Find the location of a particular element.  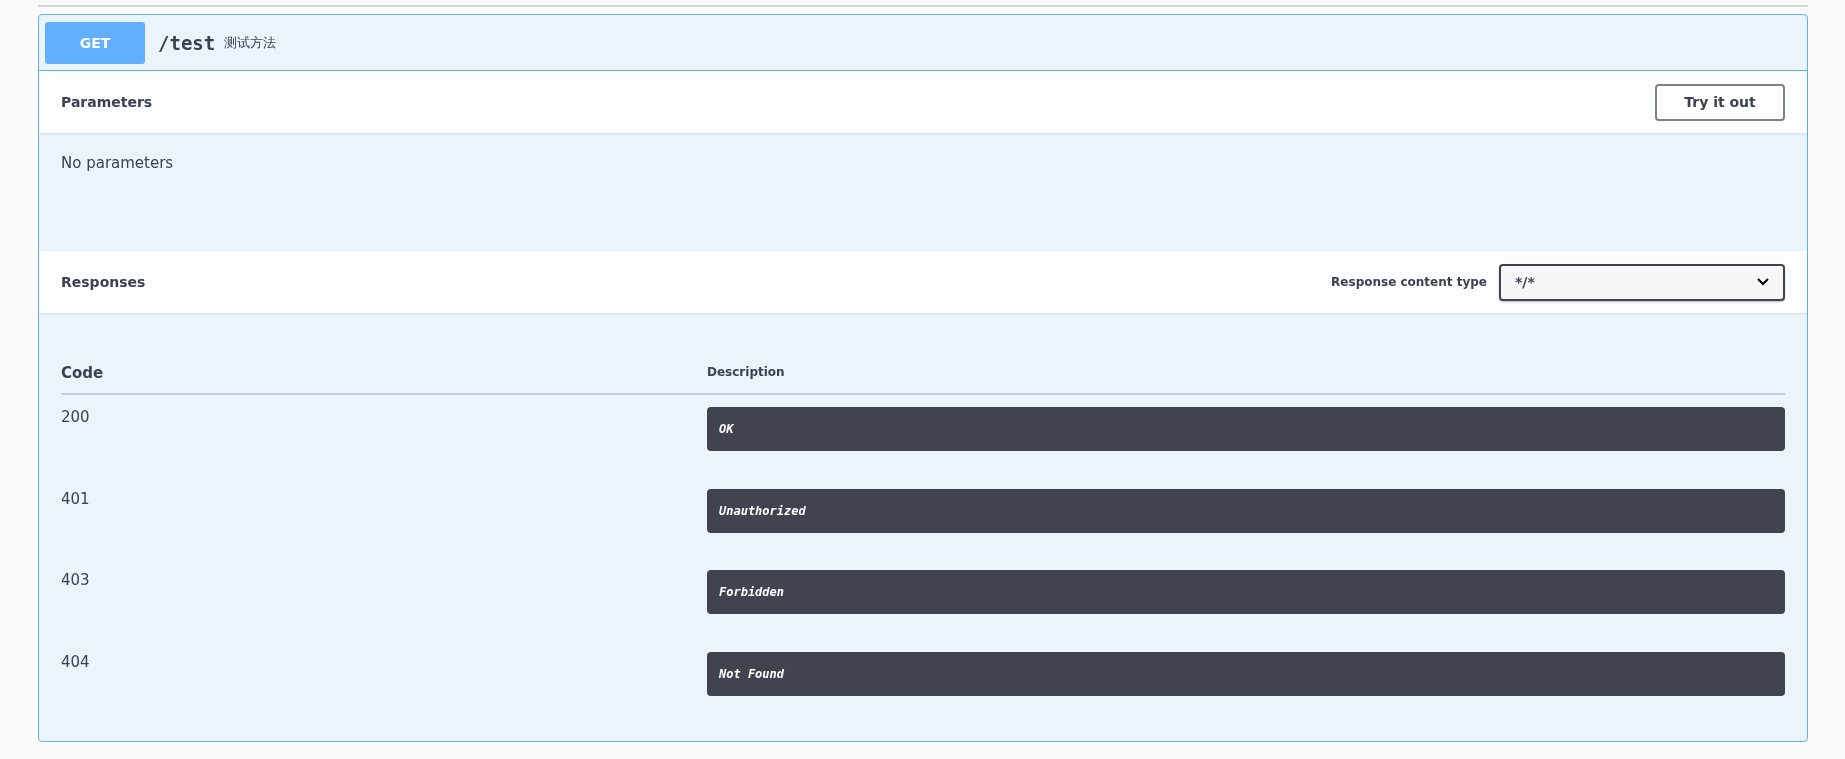

no-parameters-text: No parameters is located at coordinates (117, 163).